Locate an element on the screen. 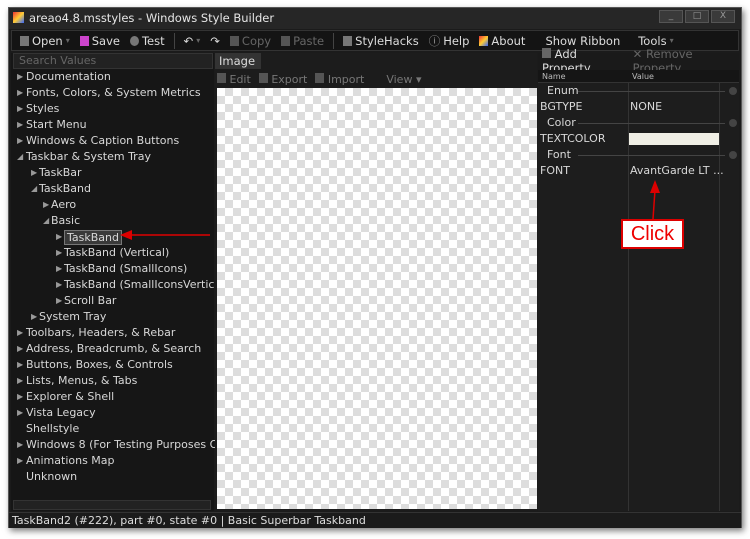  tree-item: ▶ Aero is located at coordinates (112, 205).